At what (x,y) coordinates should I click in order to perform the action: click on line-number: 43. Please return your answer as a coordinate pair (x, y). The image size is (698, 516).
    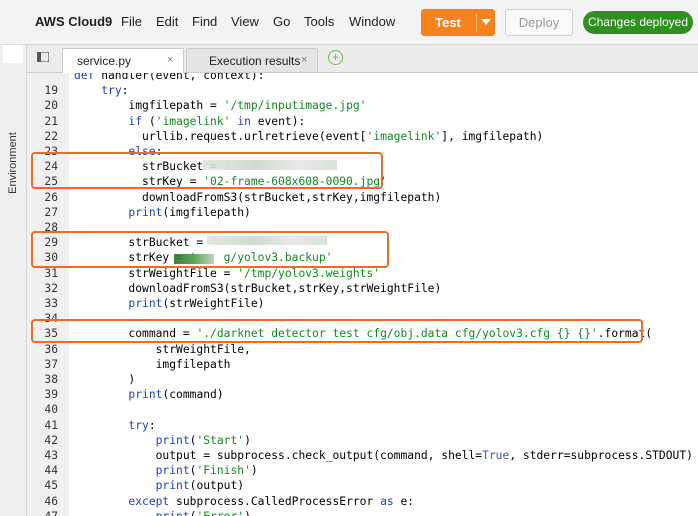
    Looking at the image, I should click on (51, 455).